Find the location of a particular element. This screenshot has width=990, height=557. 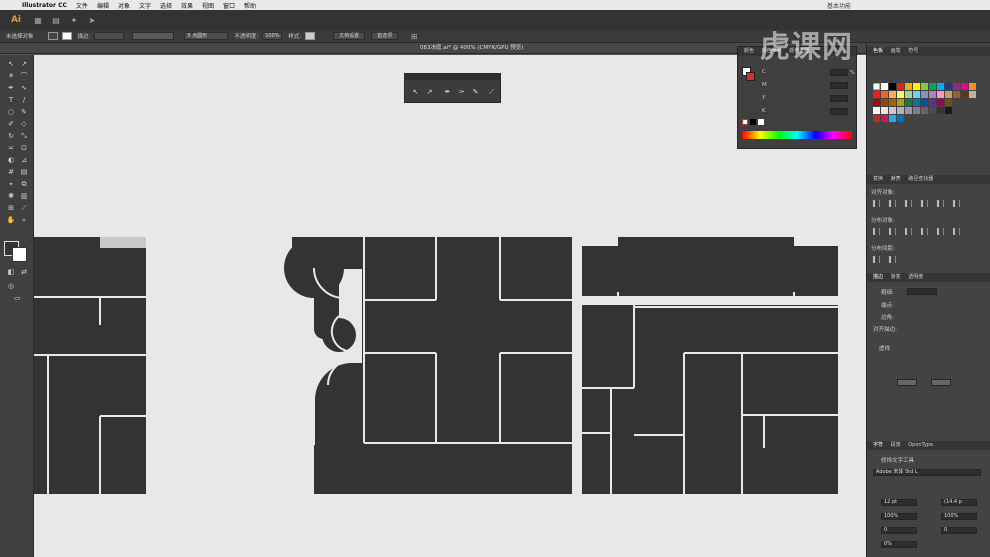

shape-builder-tool-icon: ◐ is located at coordinates (11, 160).